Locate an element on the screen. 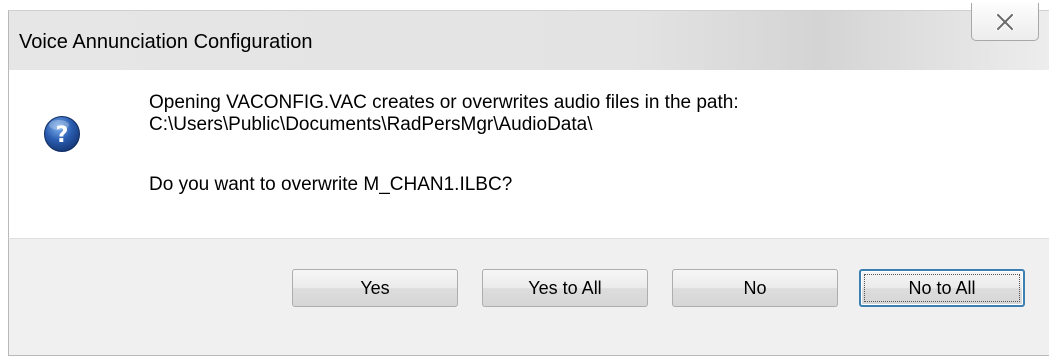 The width and height of the screenshot is (1057, 362). no-to-all-button: No to All is located at coordinates (942, 288).